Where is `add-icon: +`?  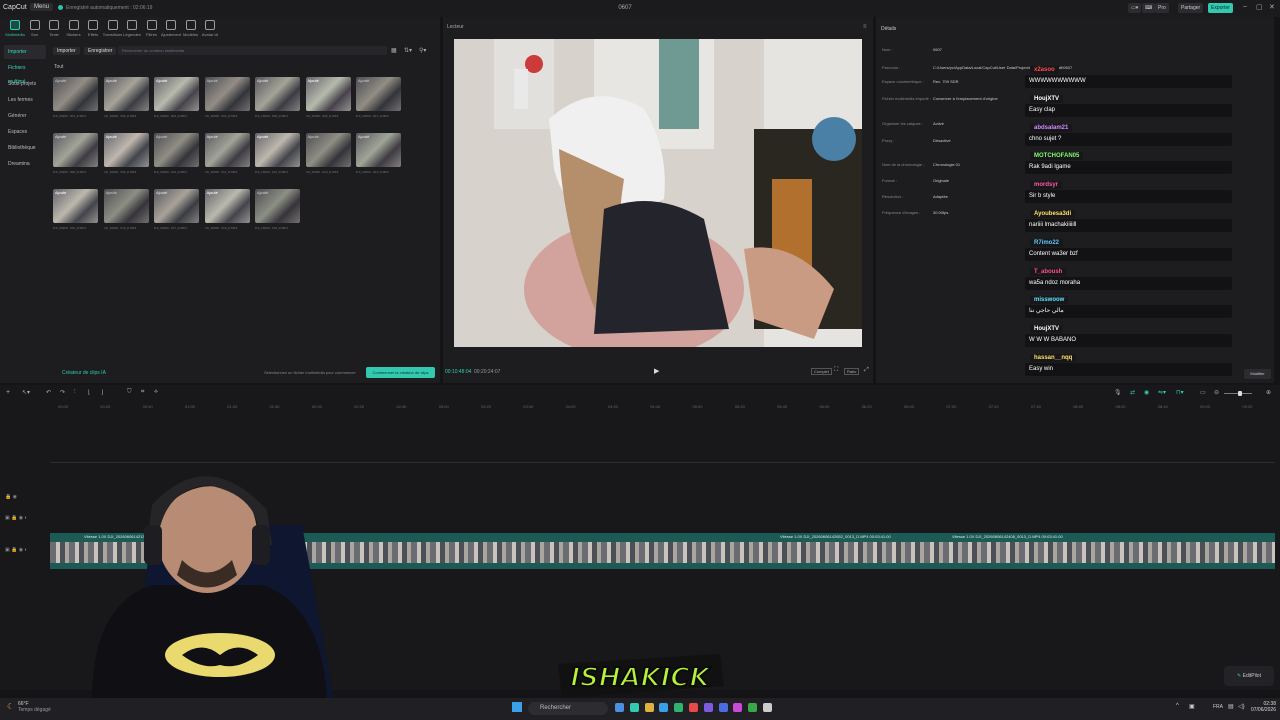
add-icon: + is located at coordinates (8, 392).